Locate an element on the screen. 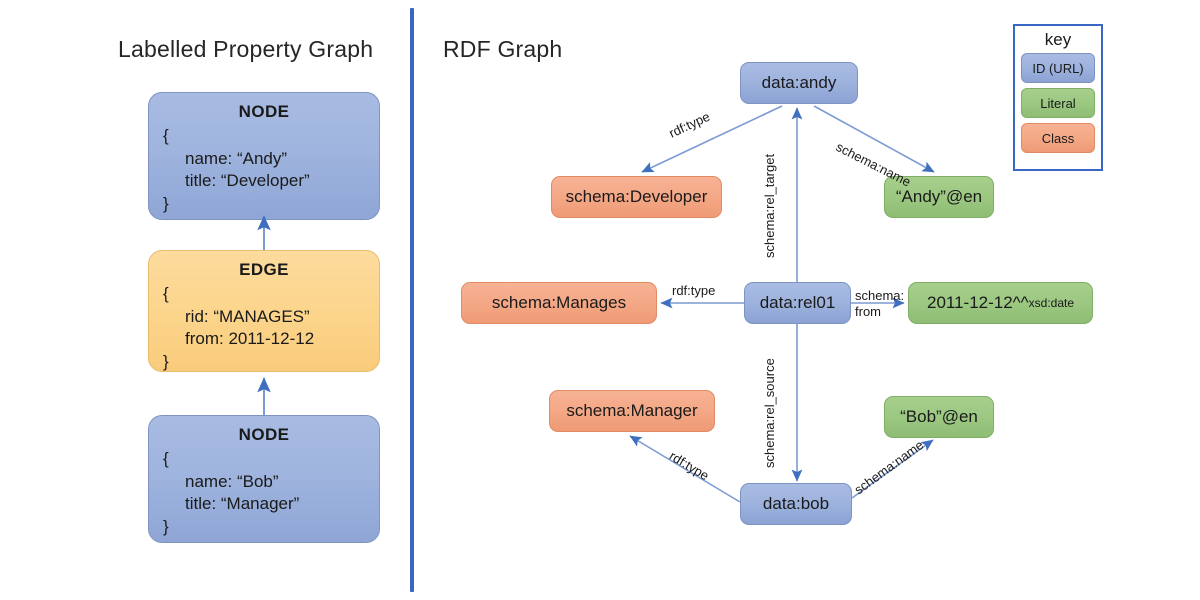 The height and width of the screenshot is (600, 1200). key-item-id-url-label: ID (URL) is located at coordinates (1058, 68).